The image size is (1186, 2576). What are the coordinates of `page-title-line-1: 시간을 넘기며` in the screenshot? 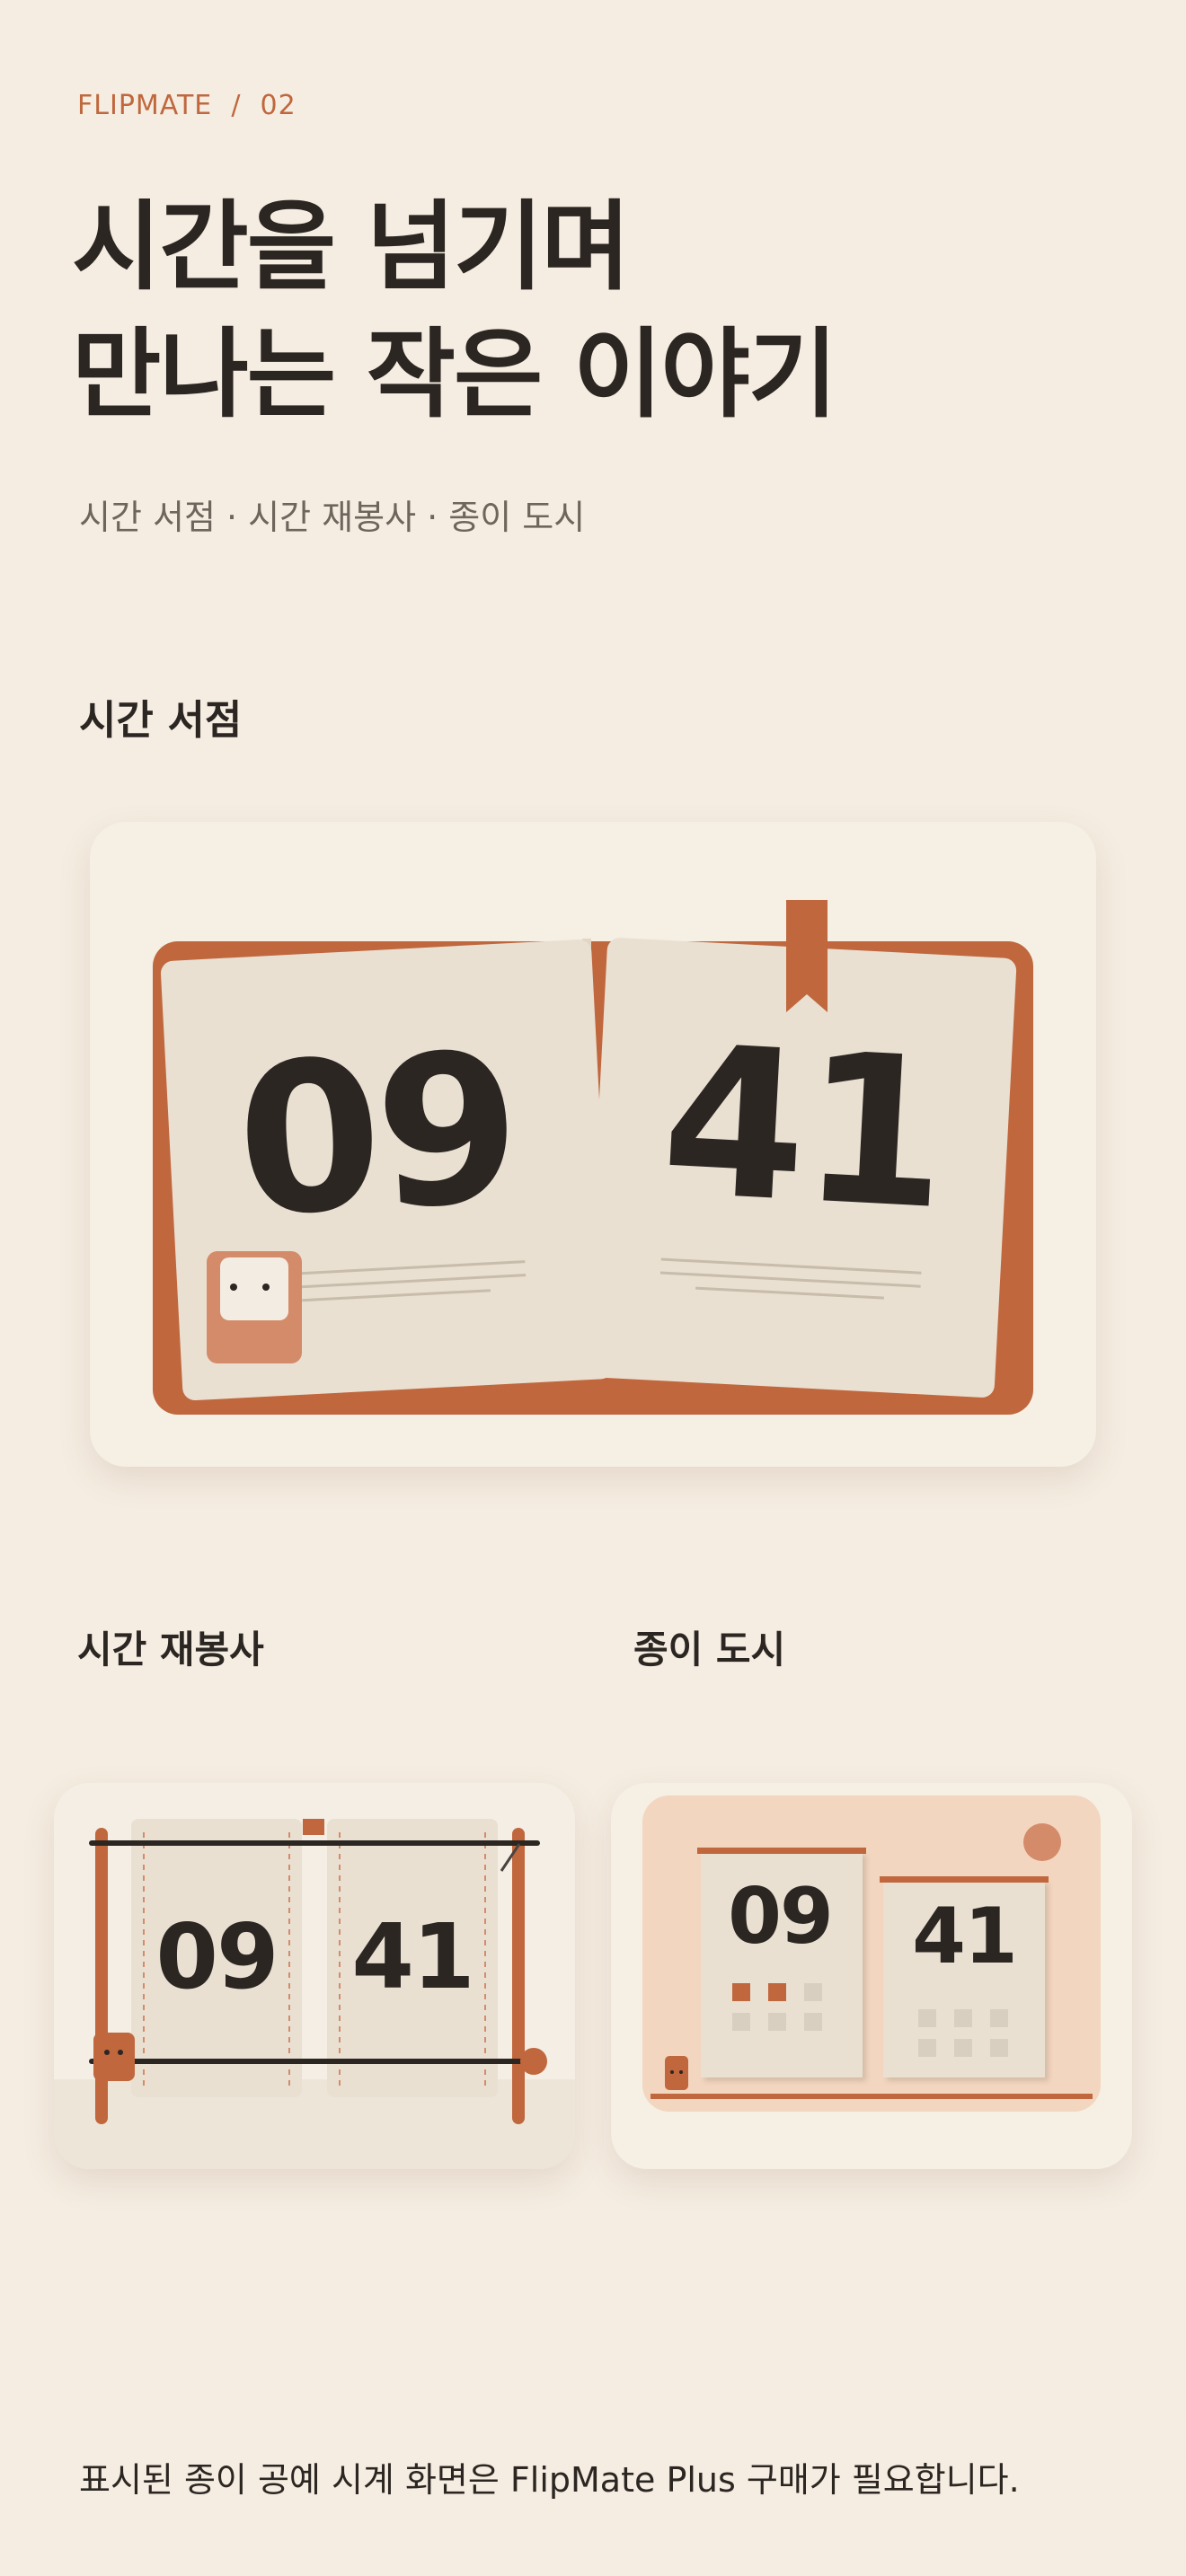 It's located at (351, 247).